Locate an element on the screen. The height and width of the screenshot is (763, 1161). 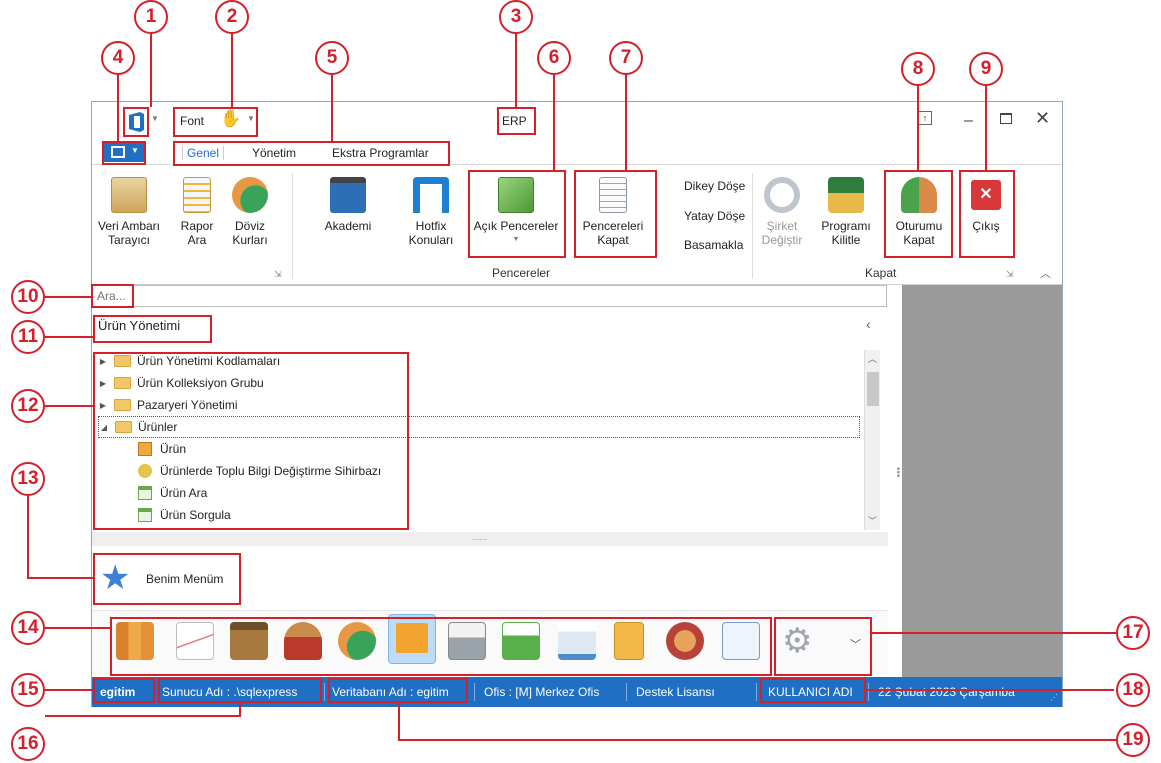
callout-13: 13 is located at coordinates (28, 479).